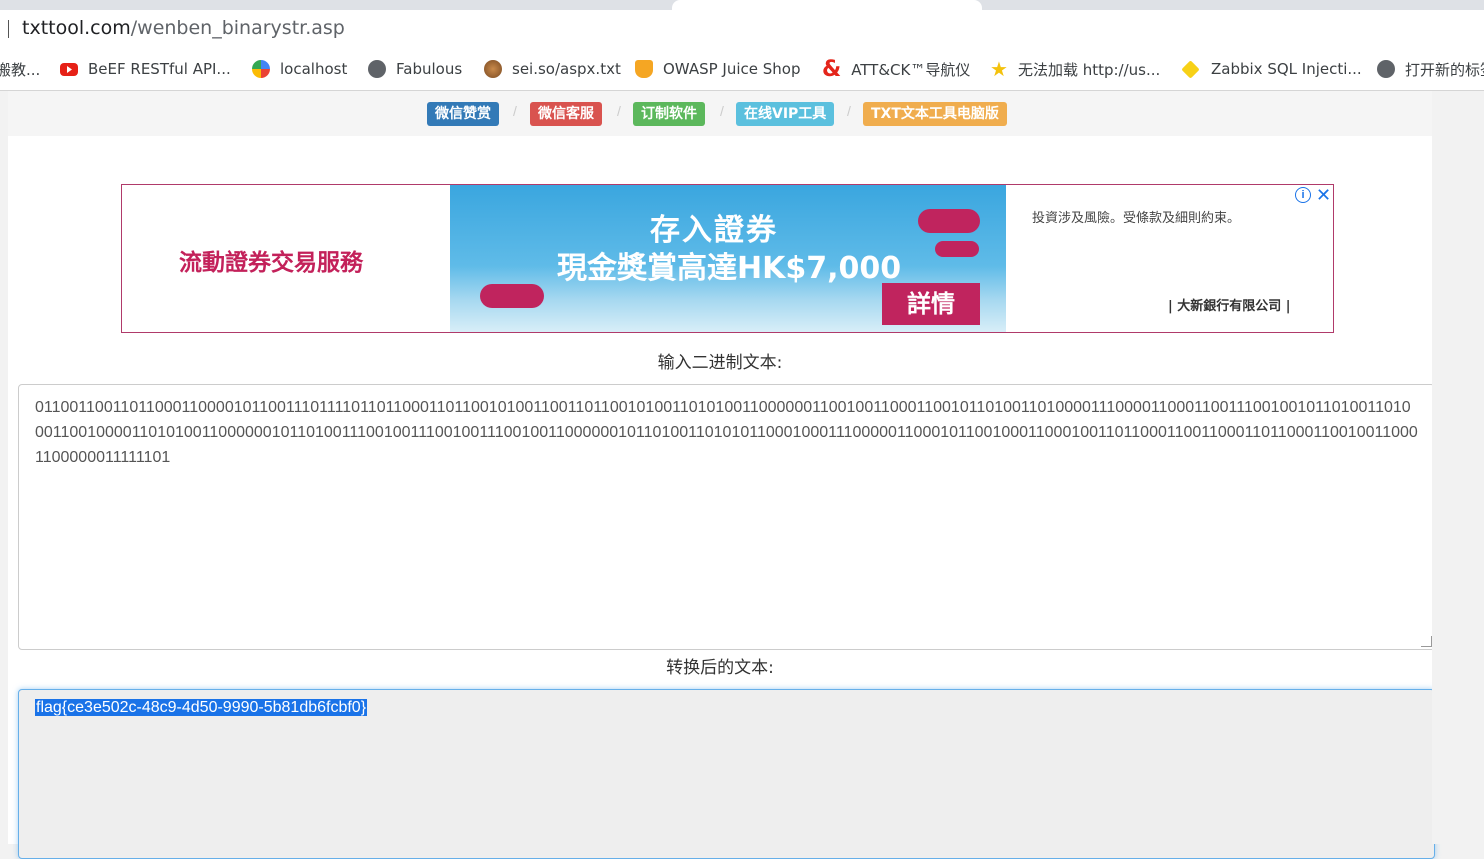  Describe the element at coordinates (931, 304) in the screenshot. I see `ad-cta-button: 詳情` at that location.